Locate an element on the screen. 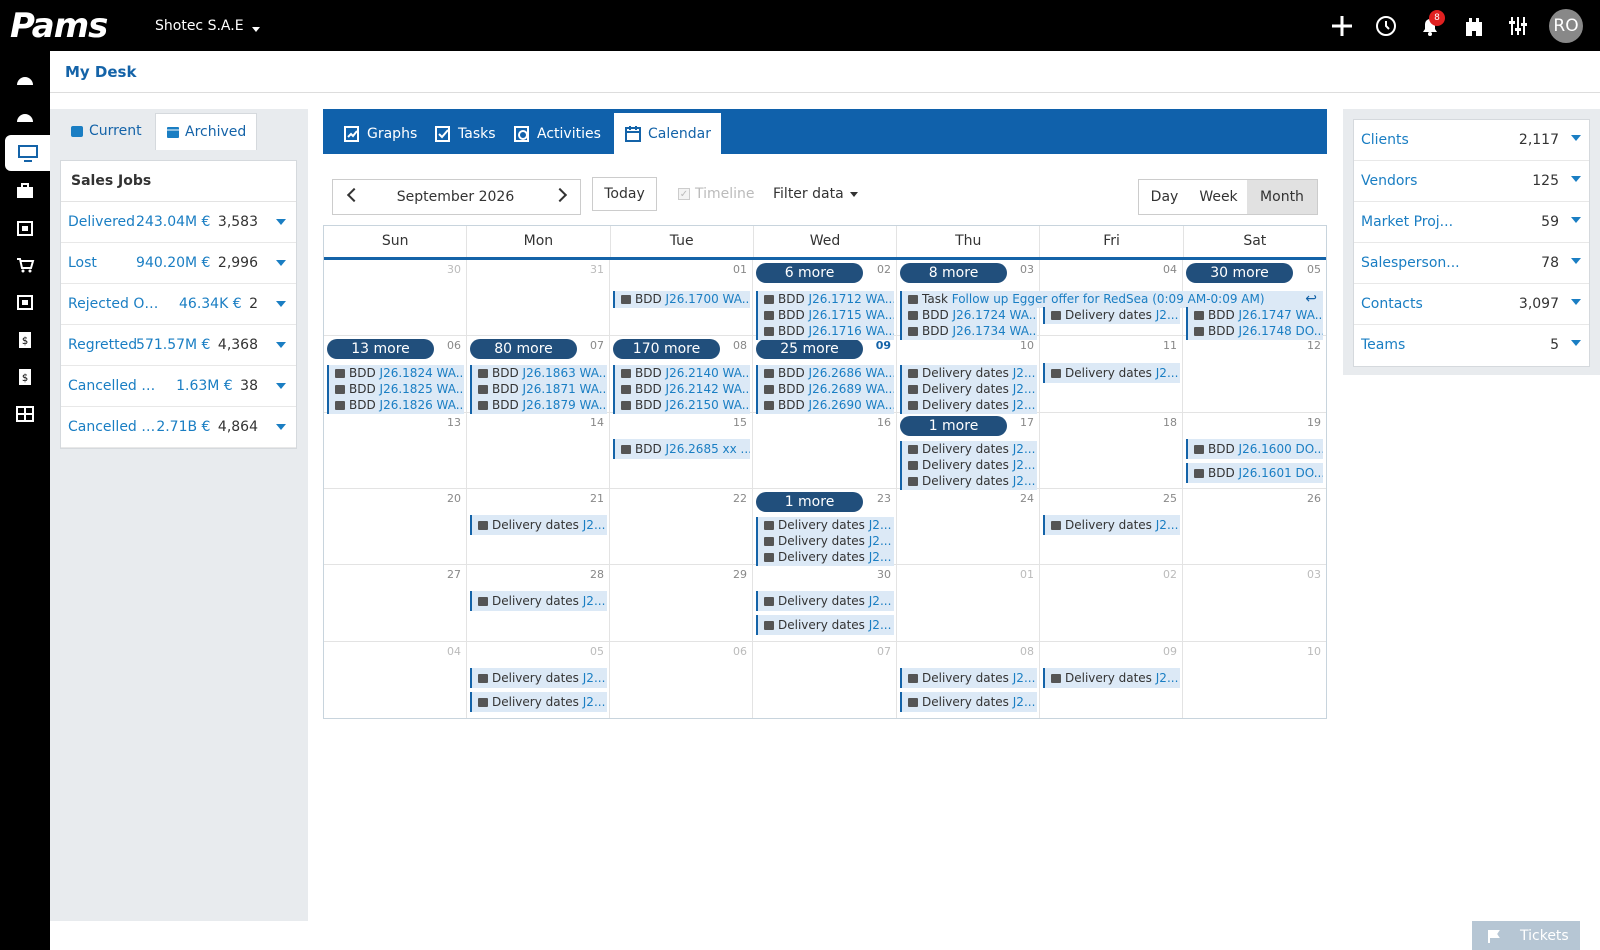  more-events-pill: 30 more is located at coordinates (1239, 273).